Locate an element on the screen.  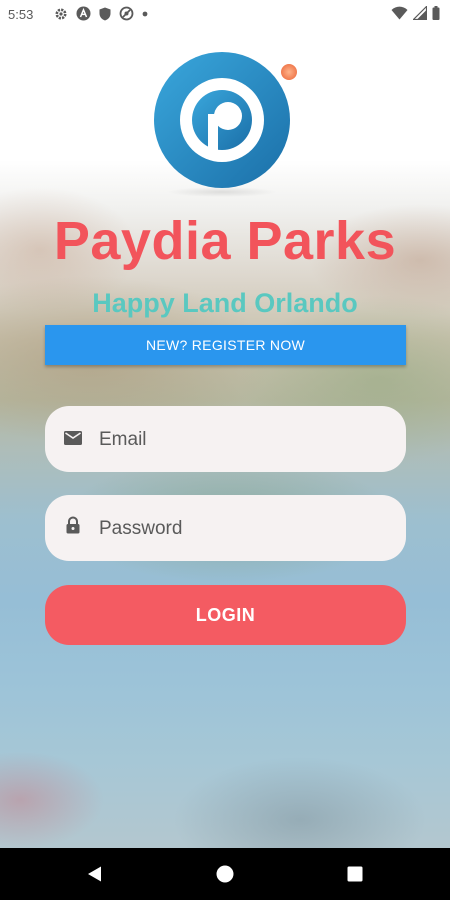
navigation-bar is located at coordinates (225, 874).